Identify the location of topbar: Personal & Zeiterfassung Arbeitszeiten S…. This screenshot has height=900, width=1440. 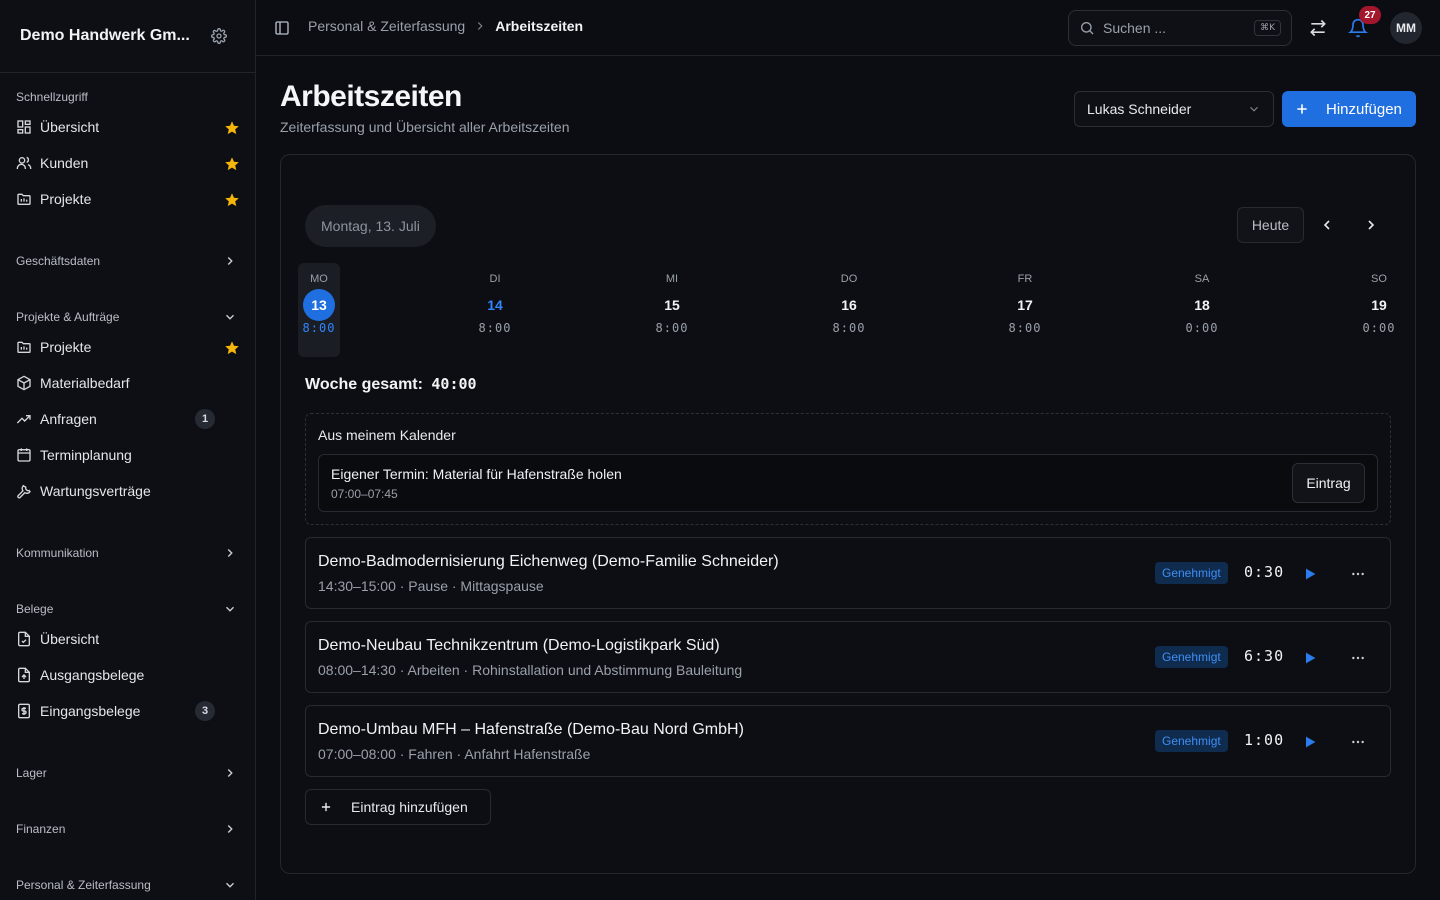
(848, 28).